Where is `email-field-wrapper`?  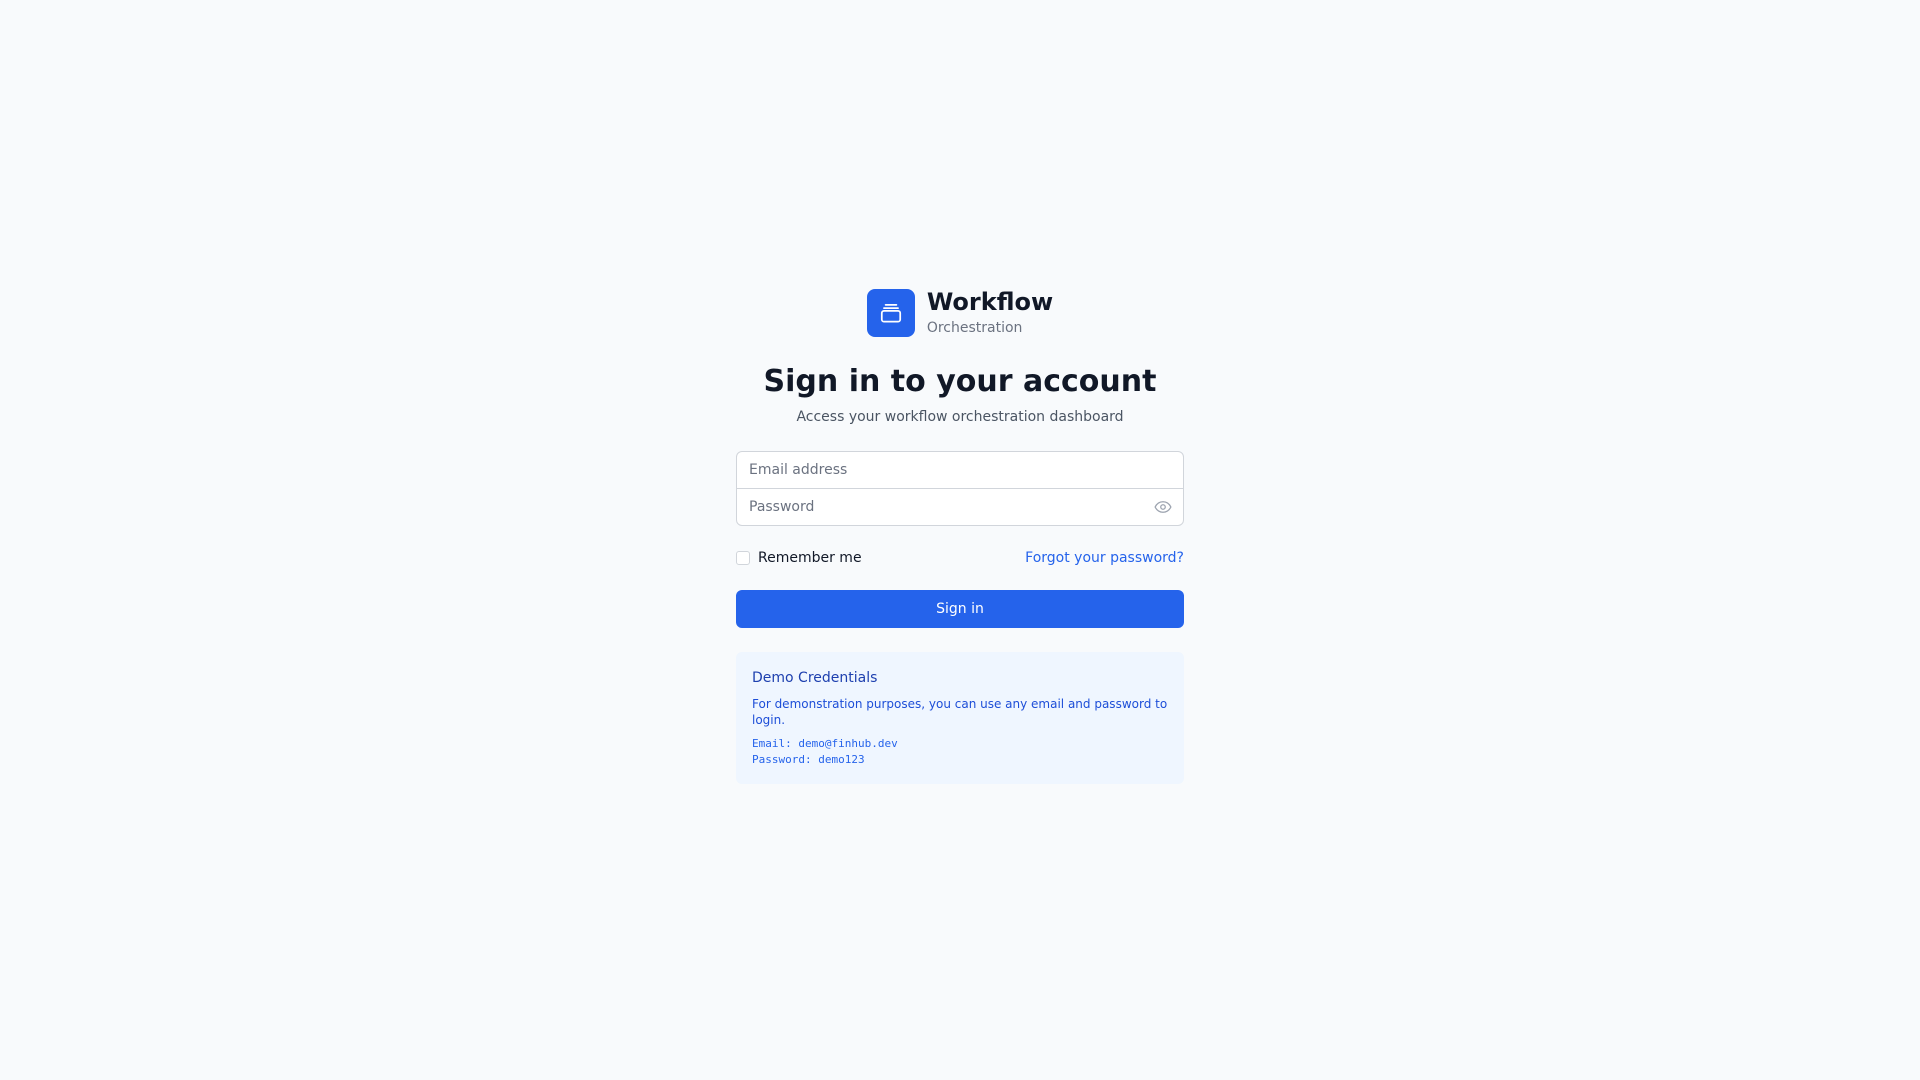
email-field-wrapper is located at coordinates (960, 470).